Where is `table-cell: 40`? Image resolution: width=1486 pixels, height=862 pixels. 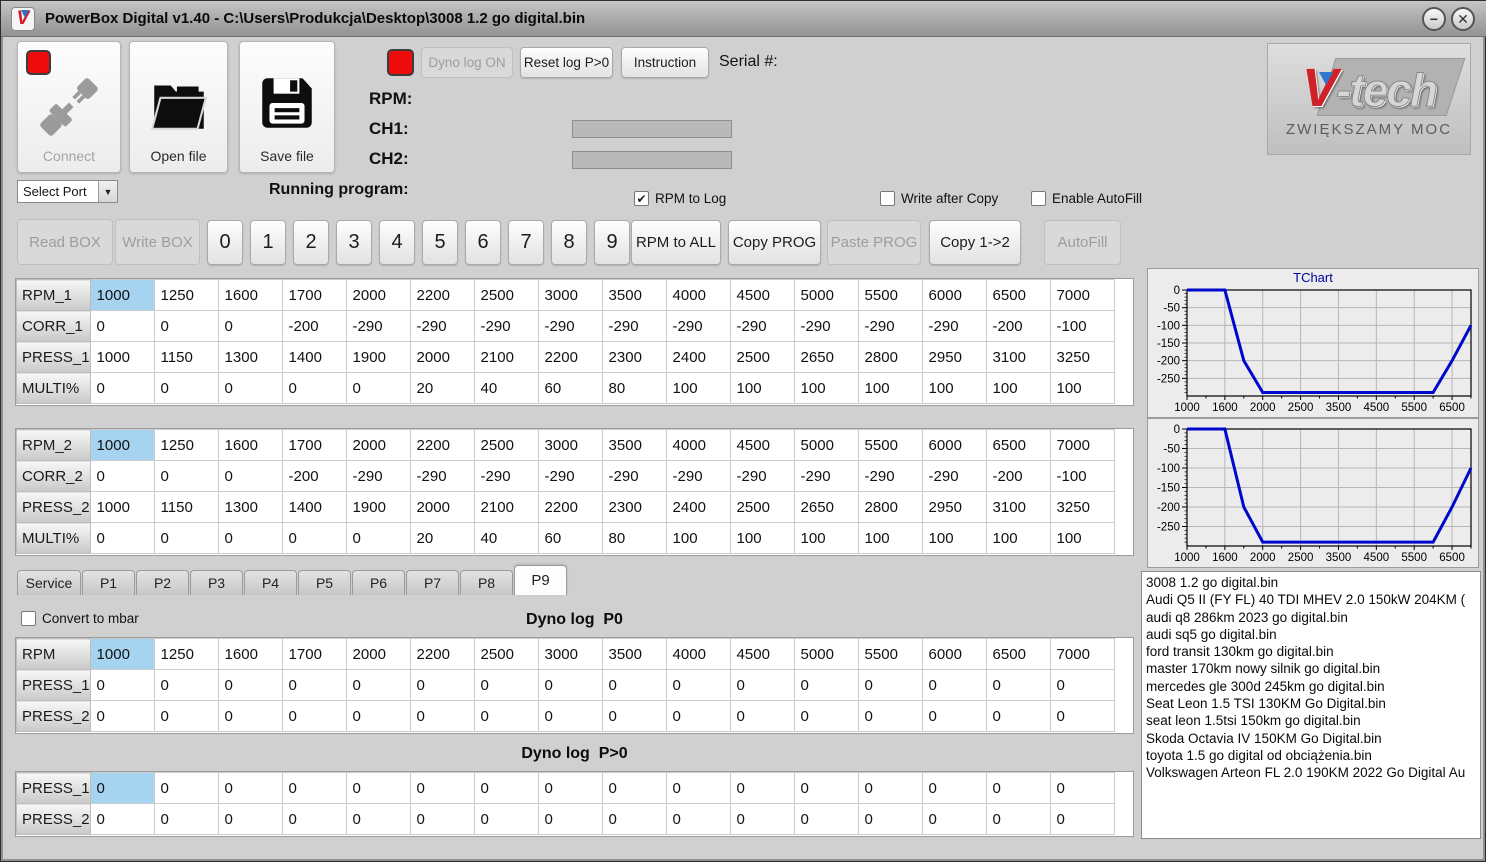
table-cell: 40 is located at coordinates (506, 388).